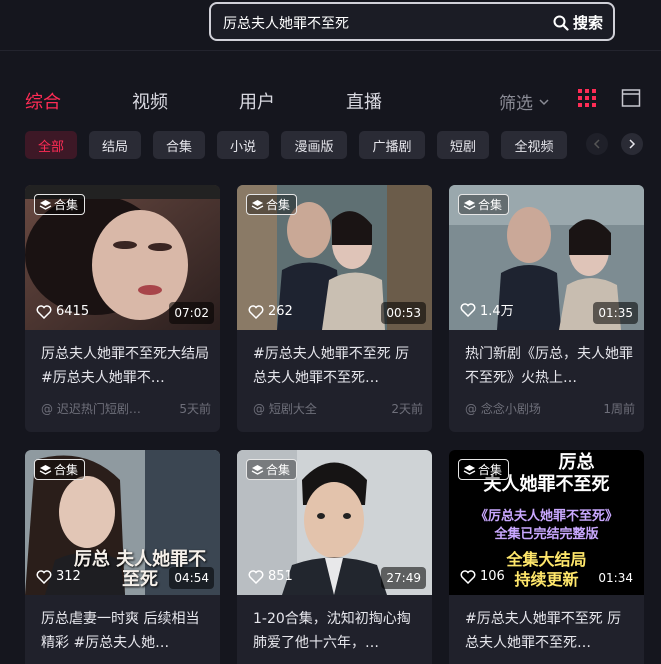  What do you see at coordinates (285, 408) in the screenshot?
I see `author-name: @ 短剧大全` at bounding box center [285, 408].